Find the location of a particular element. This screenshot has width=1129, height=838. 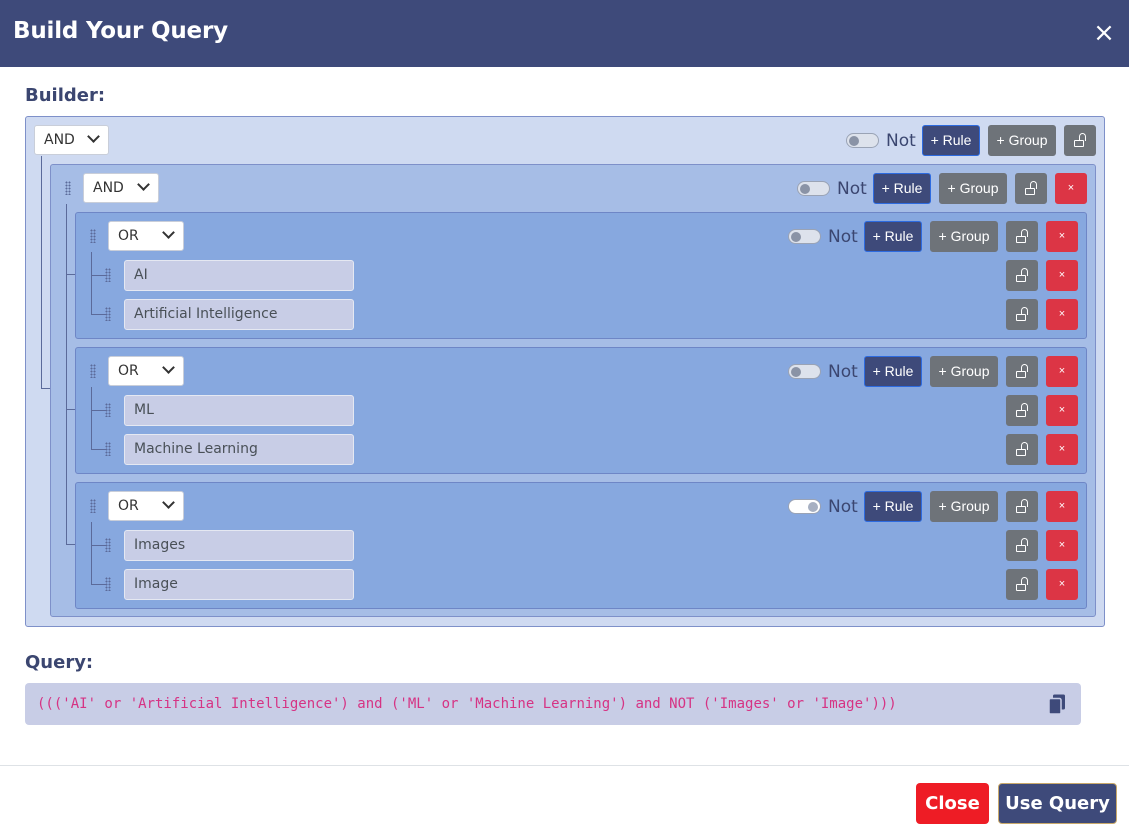

group-1-operator-select: OR is located at coordinates (146, 236).